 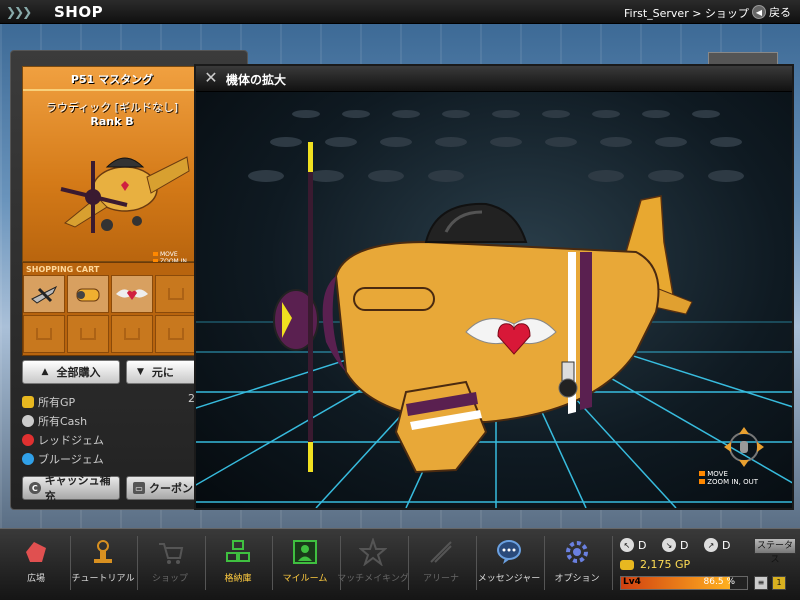 I want to click on buy-all-label: 全部購入, so click(x=78, y=372).